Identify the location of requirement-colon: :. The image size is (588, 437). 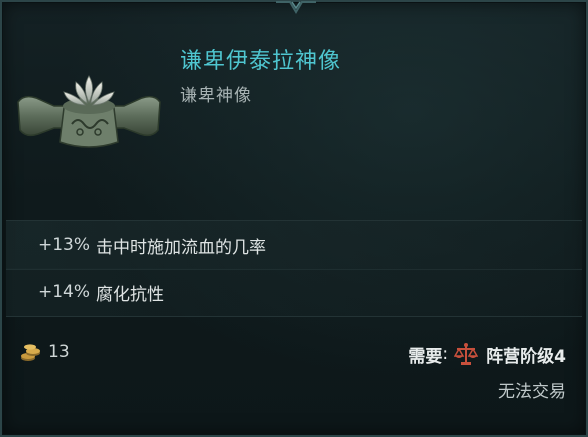
(445, 354).